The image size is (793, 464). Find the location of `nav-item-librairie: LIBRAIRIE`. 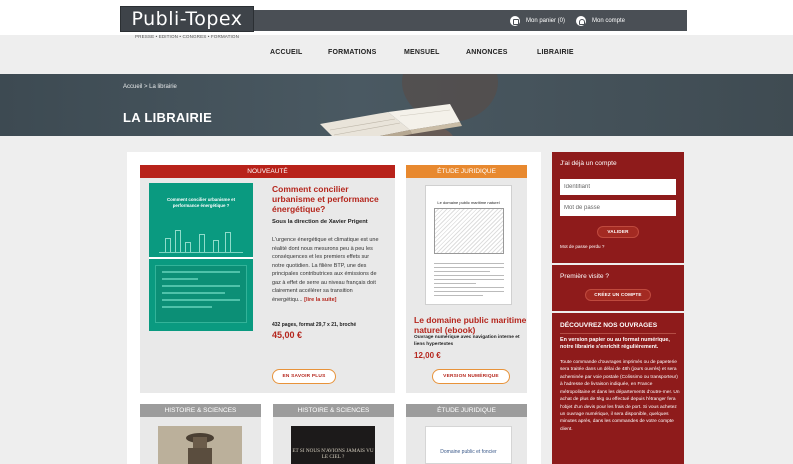

nav-item-librairie: LIBRAIRIE is located at coordinates (555, 52).